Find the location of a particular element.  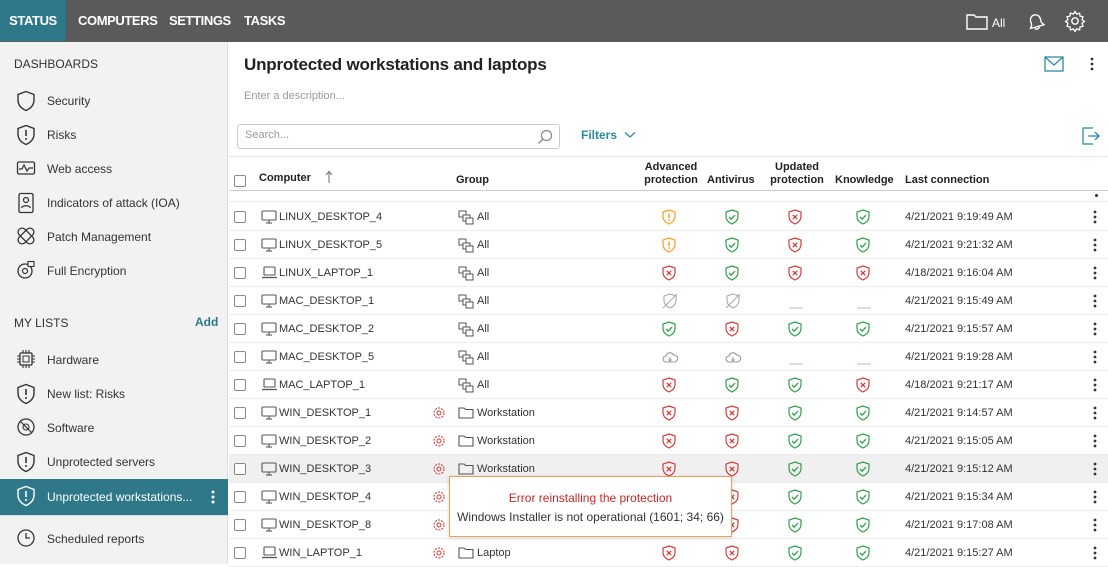

search-box is located at coordinates (398, 136).